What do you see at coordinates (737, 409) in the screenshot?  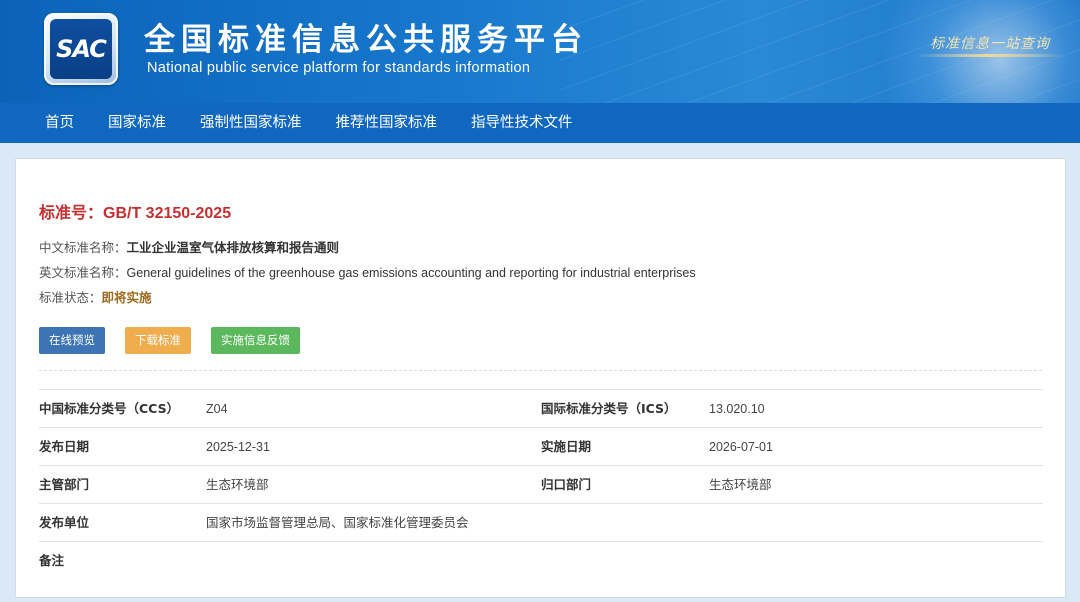 I see `ics-value: 13.020.10` at bounding box center [737, 409].